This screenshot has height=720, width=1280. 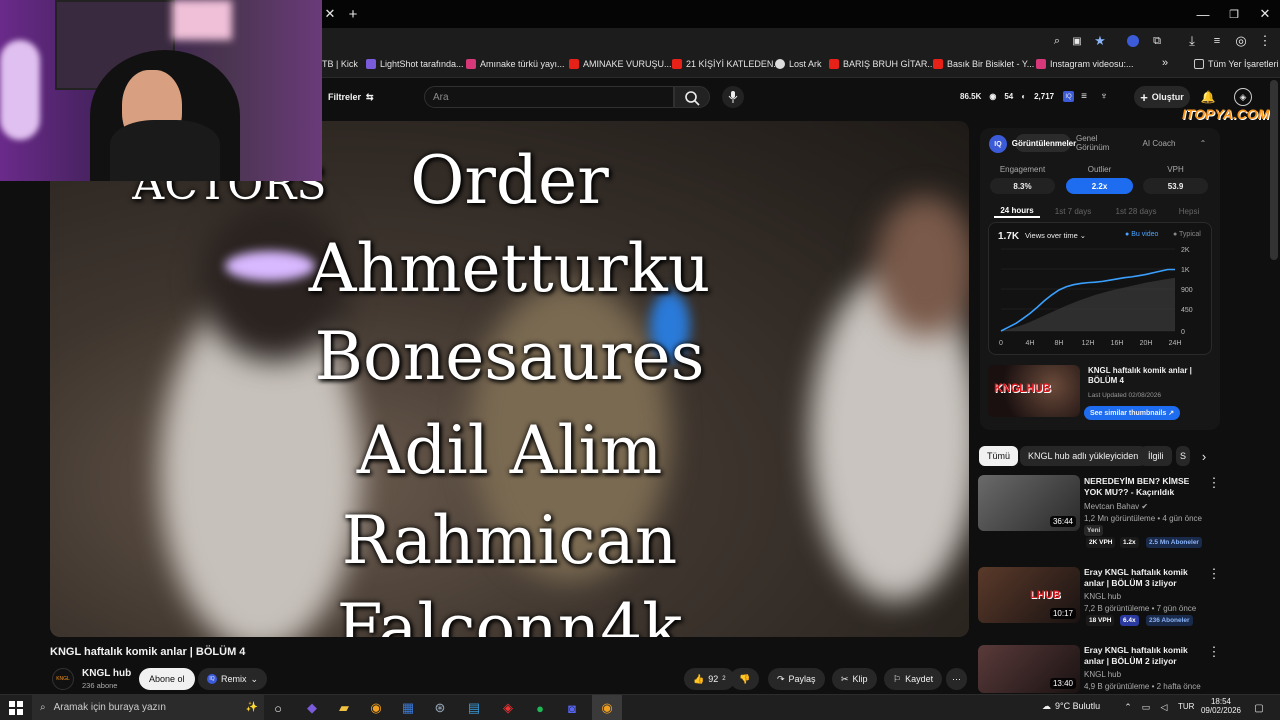 I want to click on filters-button: Filtreler ⇆, so click(x=351, y=97).